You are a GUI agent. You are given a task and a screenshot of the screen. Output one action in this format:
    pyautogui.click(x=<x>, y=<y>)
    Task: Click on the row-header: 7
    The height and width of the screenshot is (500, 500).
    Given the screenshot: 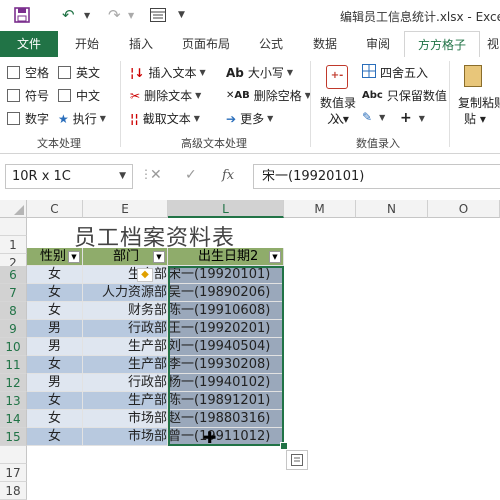 What is the action you would take?
    pyautogui.click(x=13, y=293)
    